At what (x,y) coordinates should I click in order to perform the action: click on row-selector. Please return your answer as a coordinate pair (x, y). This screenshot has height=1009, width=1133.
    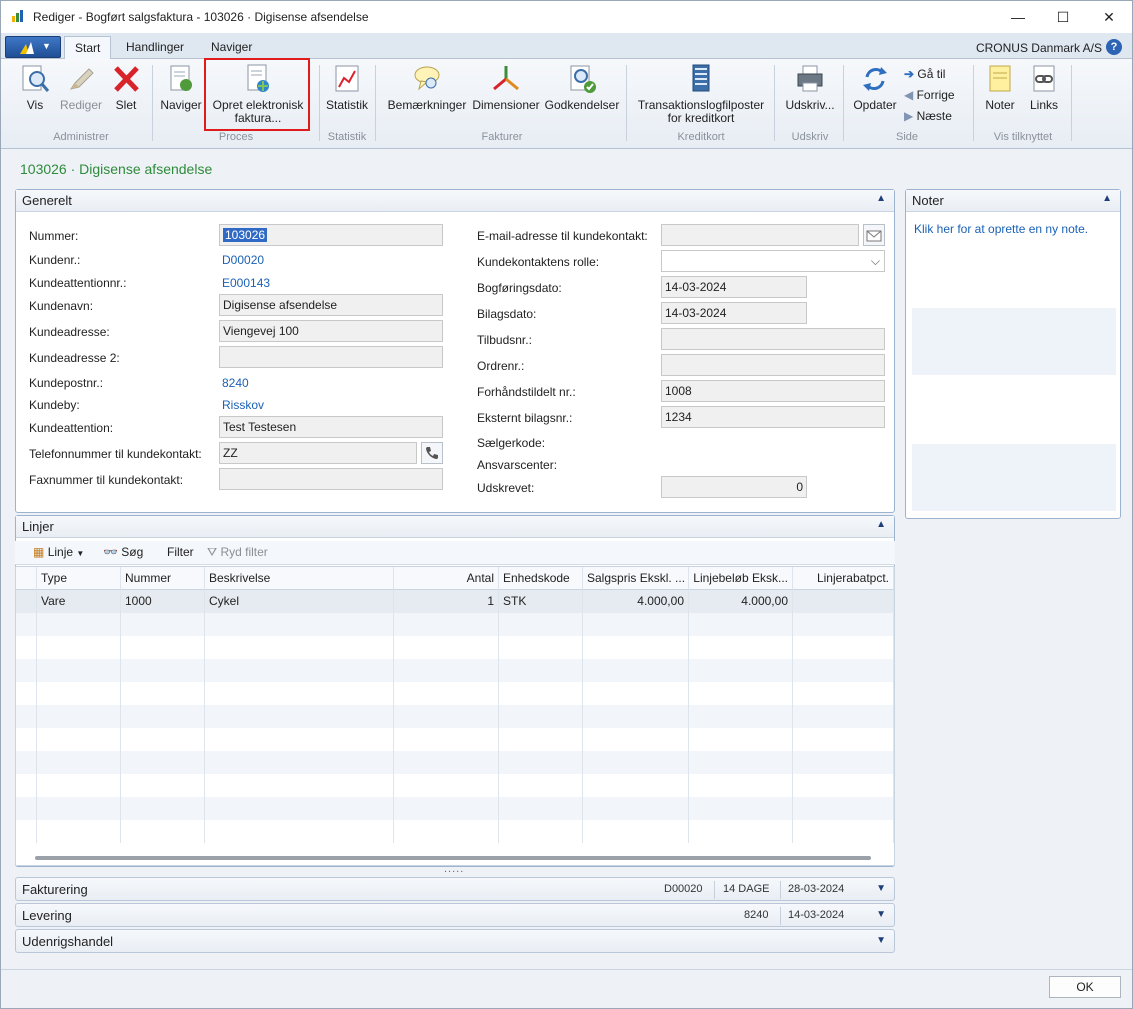
    Looking at the image, I should click on (26, 601).